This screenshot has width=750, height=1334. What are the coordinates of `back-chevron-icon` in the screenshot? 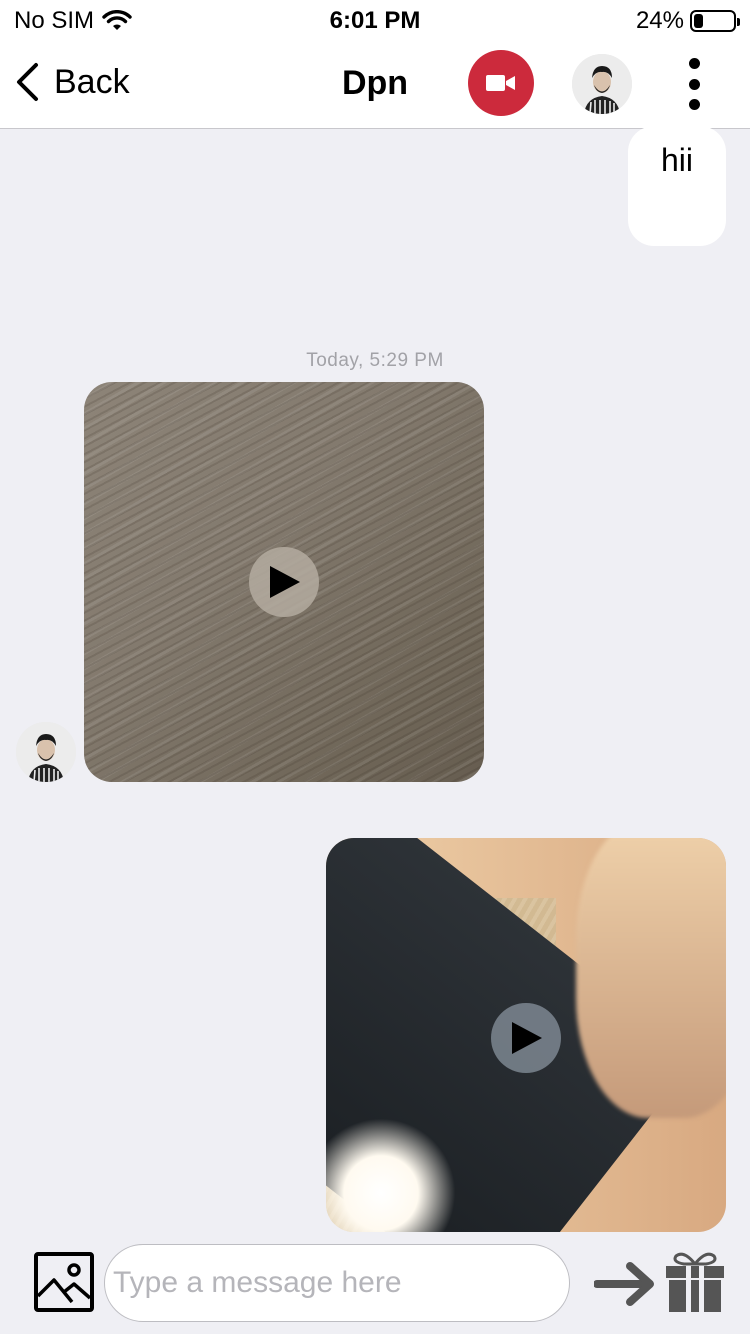 It's located at (27, 82).